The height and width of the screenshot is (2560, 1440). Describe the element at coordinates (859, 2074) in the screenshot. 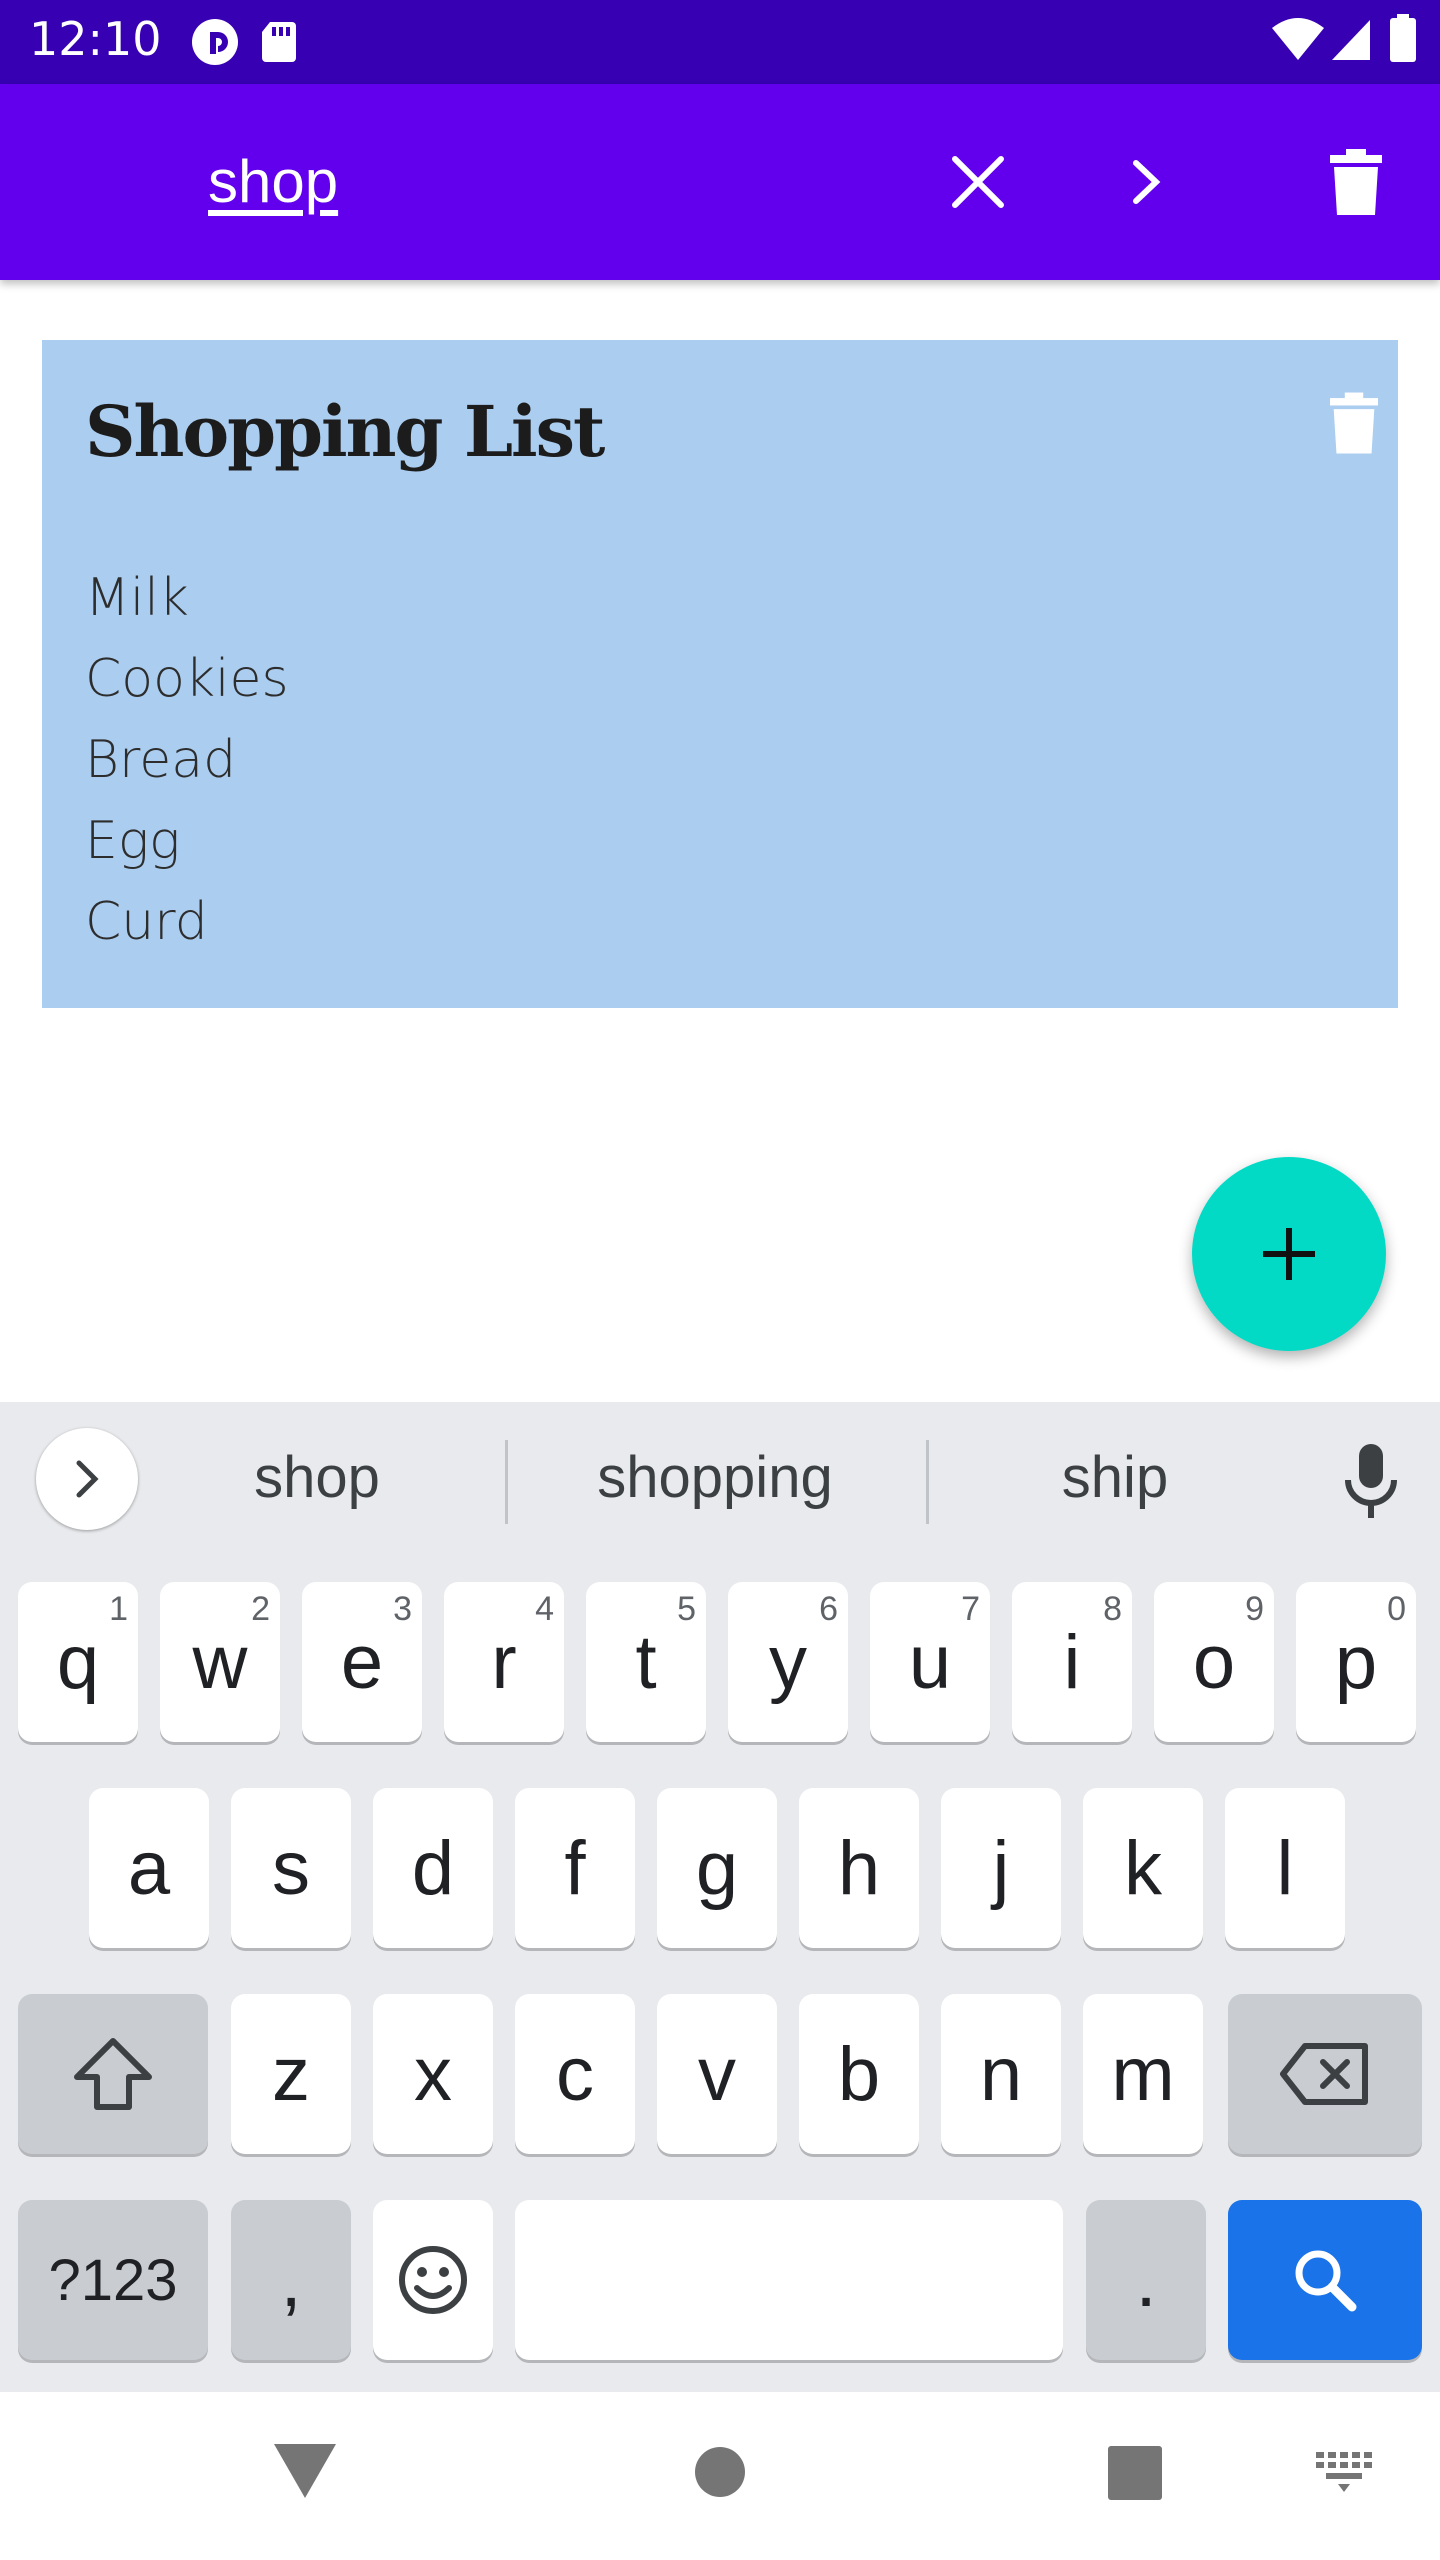

I see `key-b: b` at that location.